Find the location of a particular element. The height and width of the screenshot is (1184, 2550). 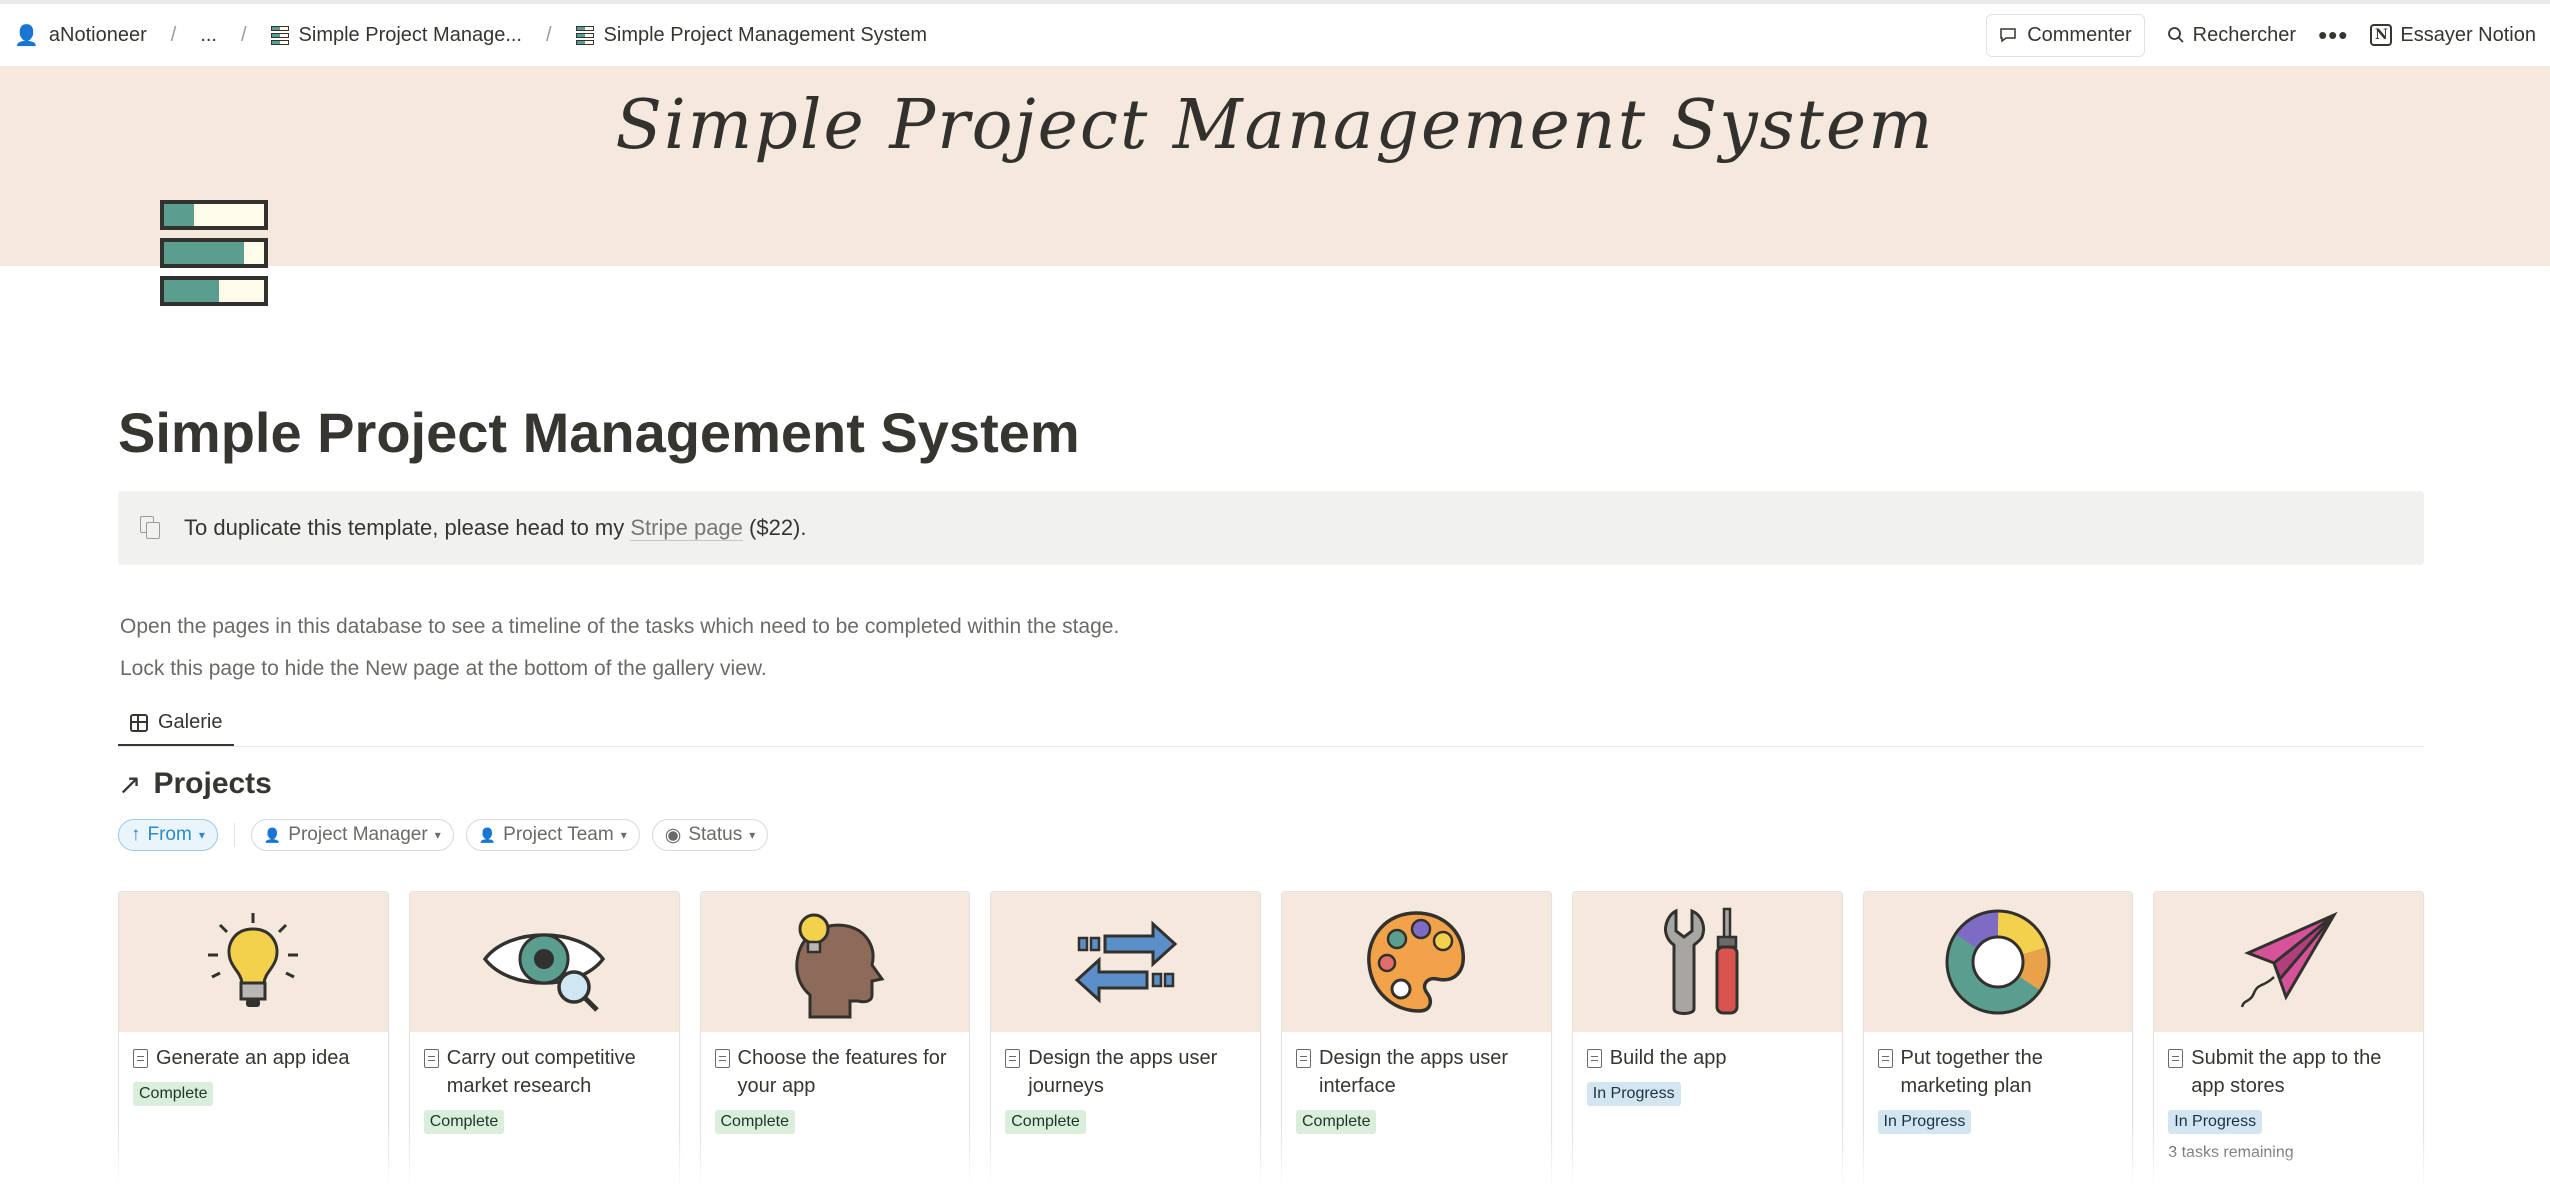

filter-project-manager-label: Project Manager is located at coordinates (358, 834).